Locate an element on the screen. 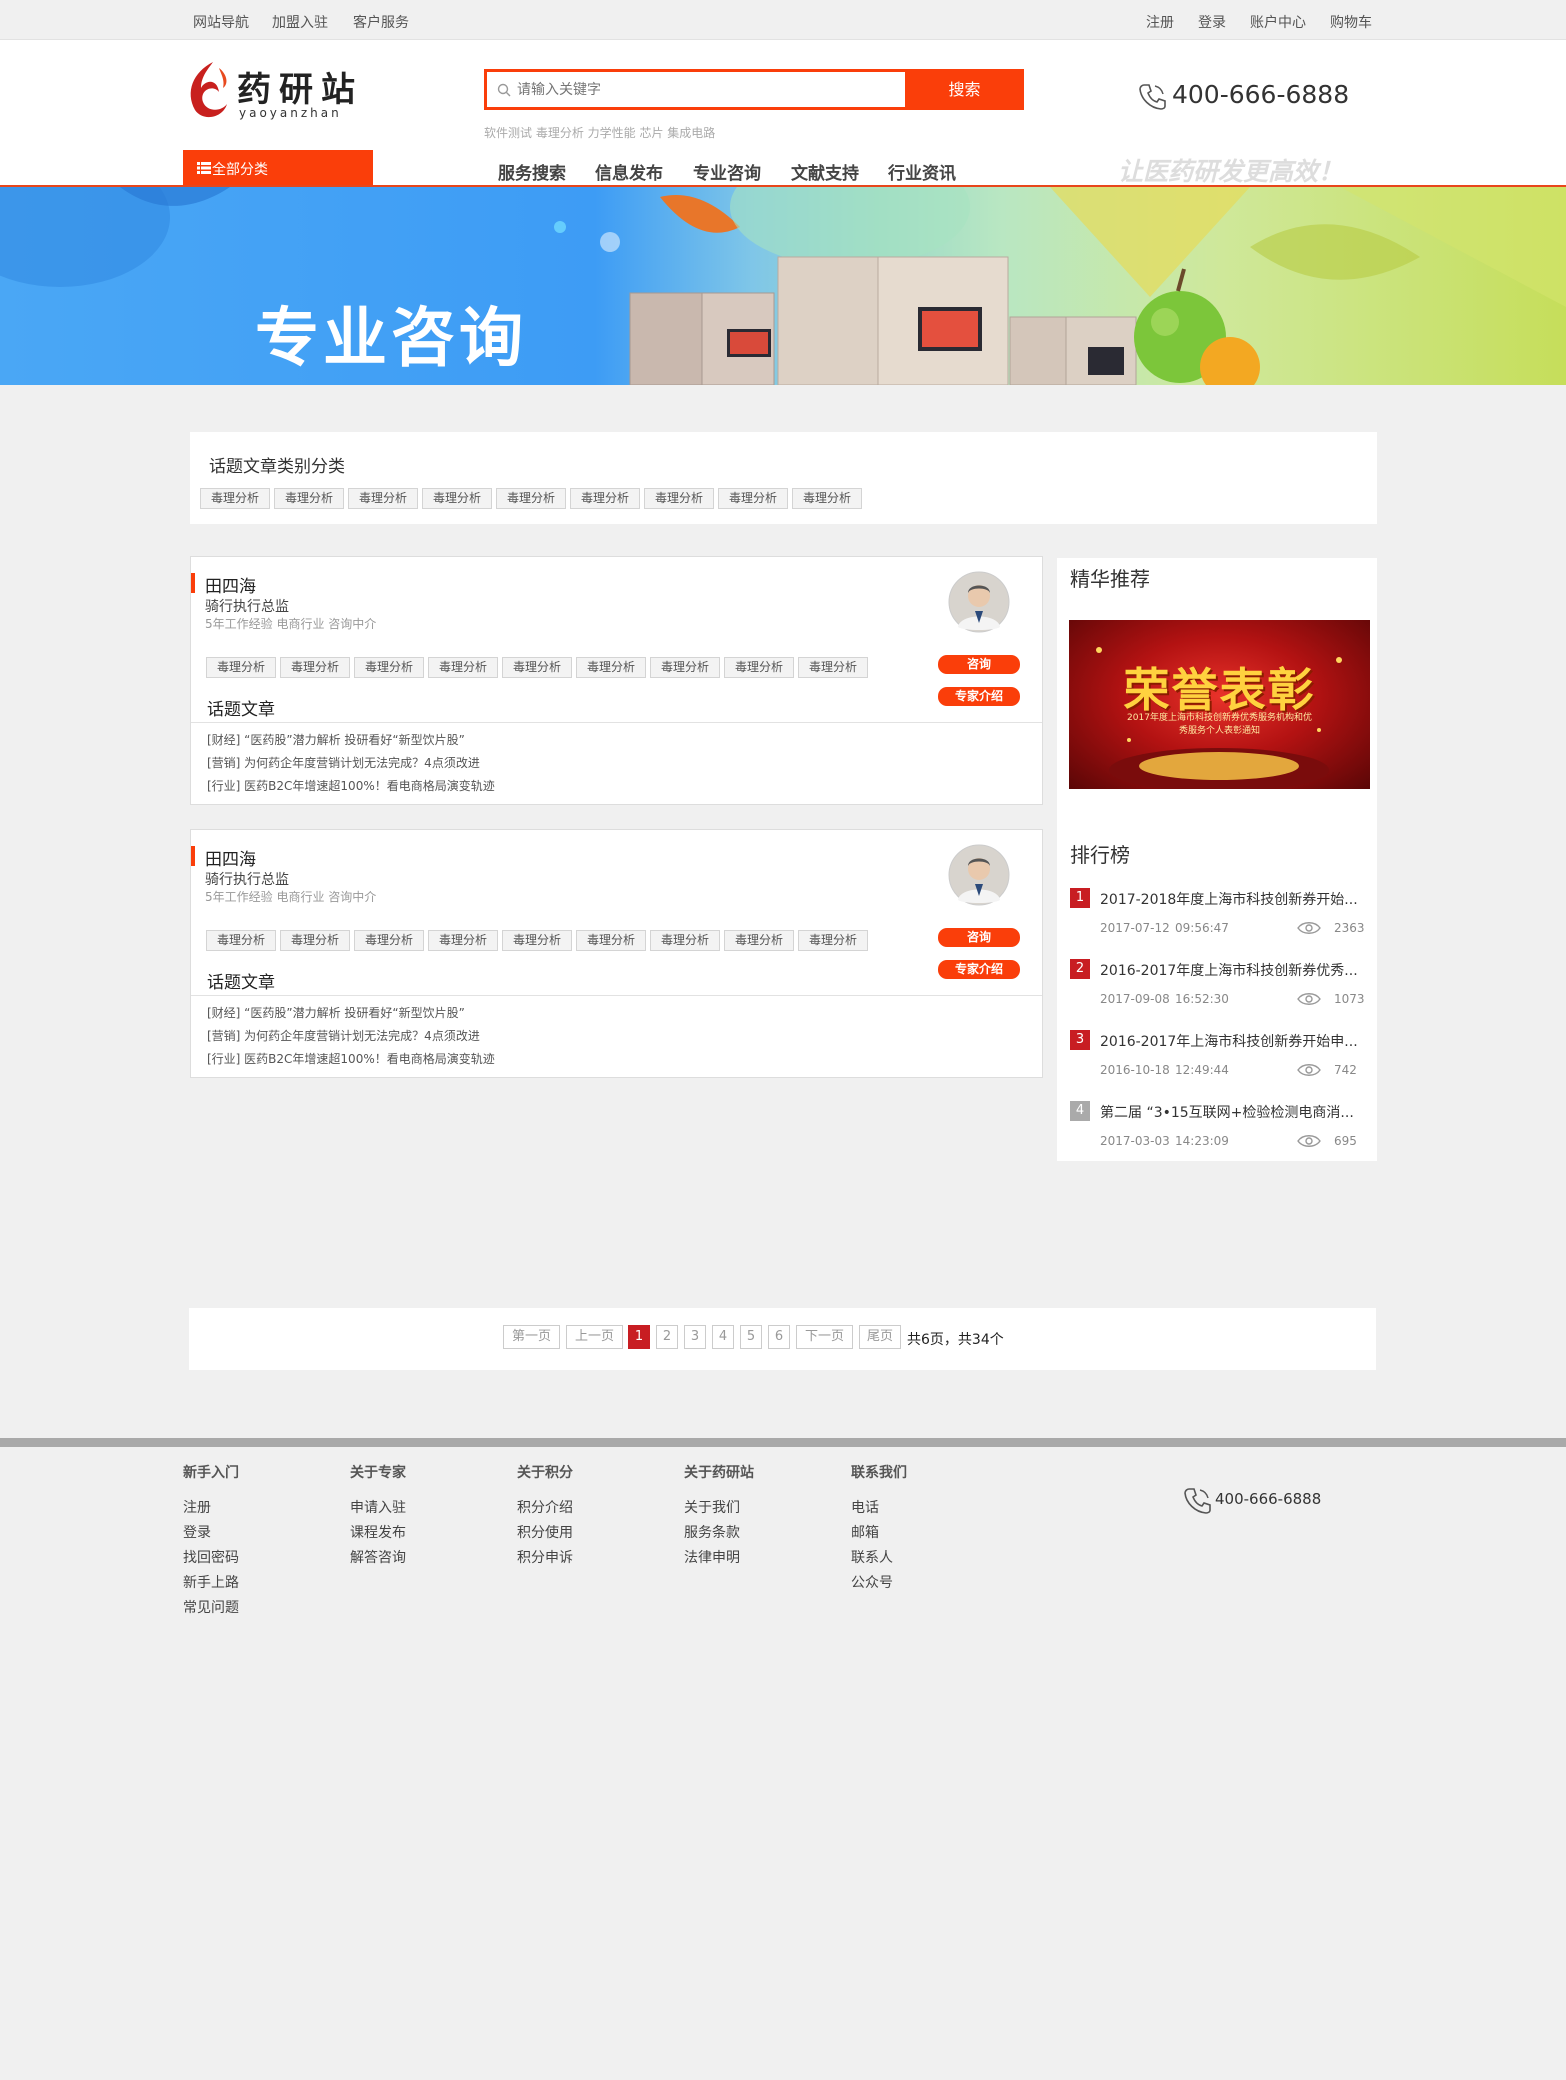  footer-link: 积分介绍 is located at coordinates (545, 1507).